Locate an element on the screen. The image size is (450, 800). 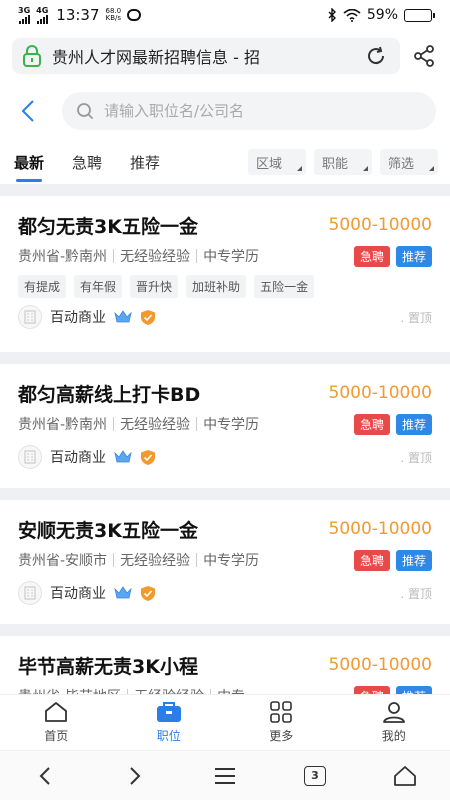
browser-forward-button is located at coordinates (135, 776).